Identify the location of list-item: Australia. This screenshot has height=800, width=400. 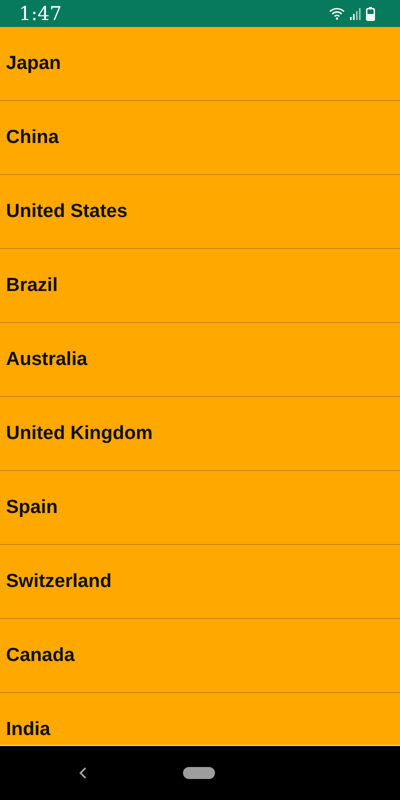
(200, 360).